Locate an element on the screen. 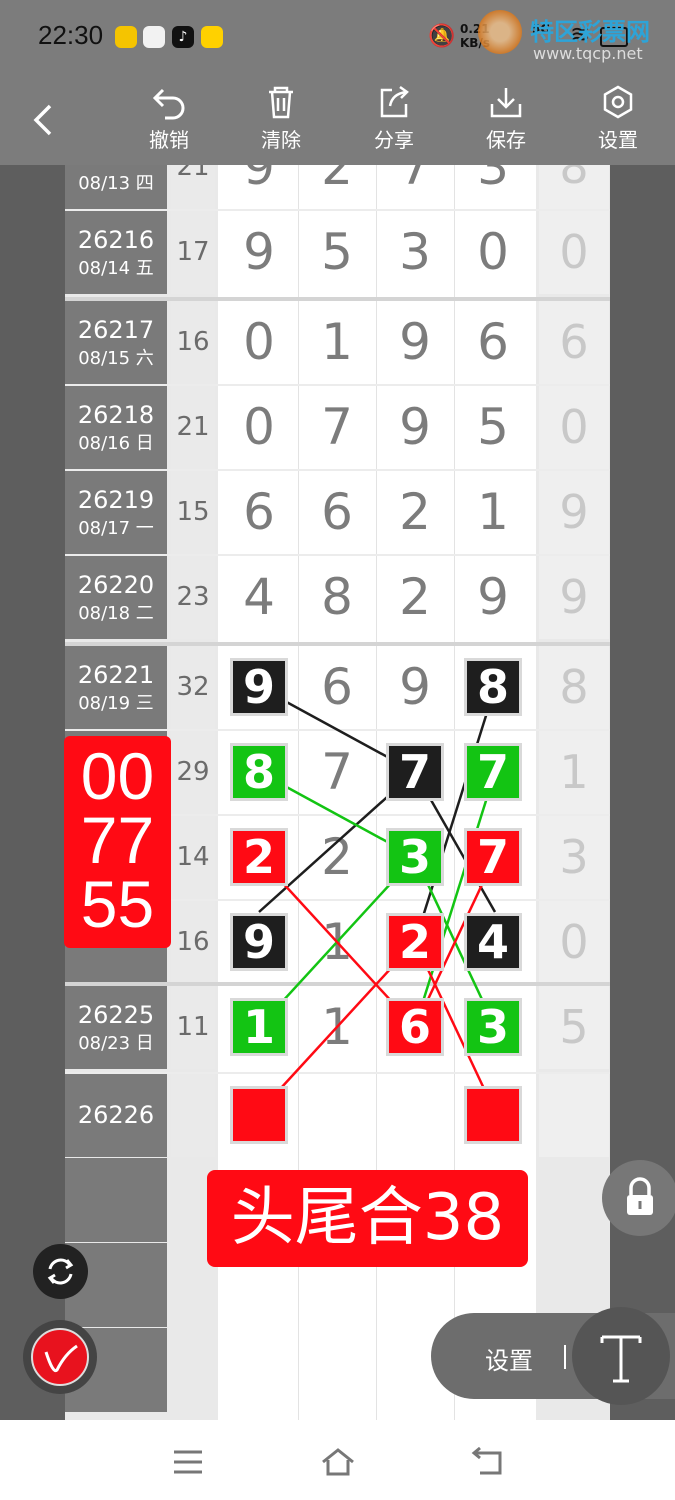 The height and width of the screenshot is (1500, 675). download-icon is located at coordinates (506, 103).